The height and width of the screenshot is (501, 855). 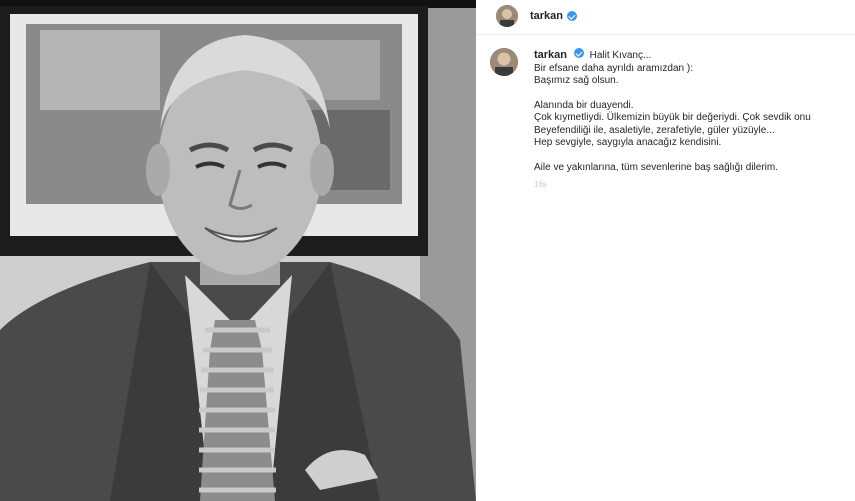 What do you see at coordinates (572, 16) in the screenshot?
I see `verified-badge-icon` at bounding box center [572, 16].